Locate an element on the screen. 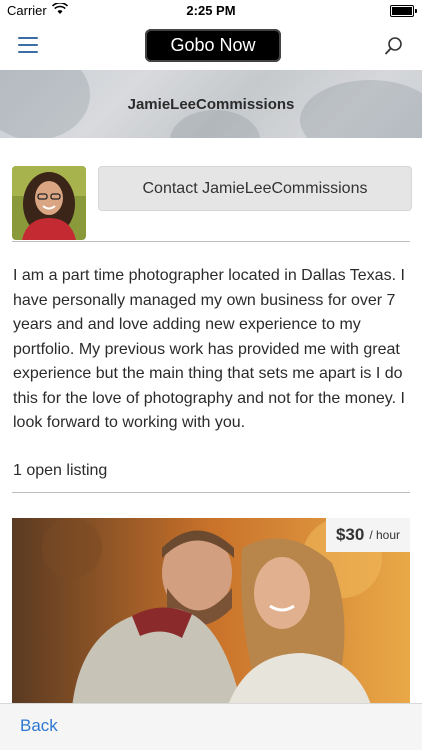  profile-banner: JamieLeeCommissions is located at coordinates (211, 104).